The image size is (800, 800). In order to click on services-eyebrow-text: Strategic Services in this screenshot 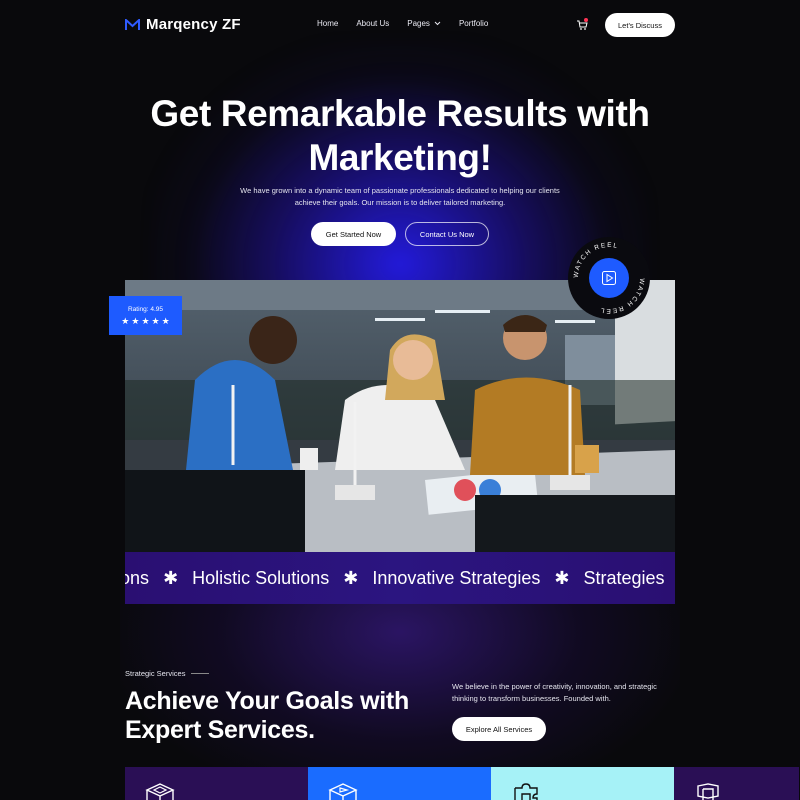, I will do `click(155, 673)`.